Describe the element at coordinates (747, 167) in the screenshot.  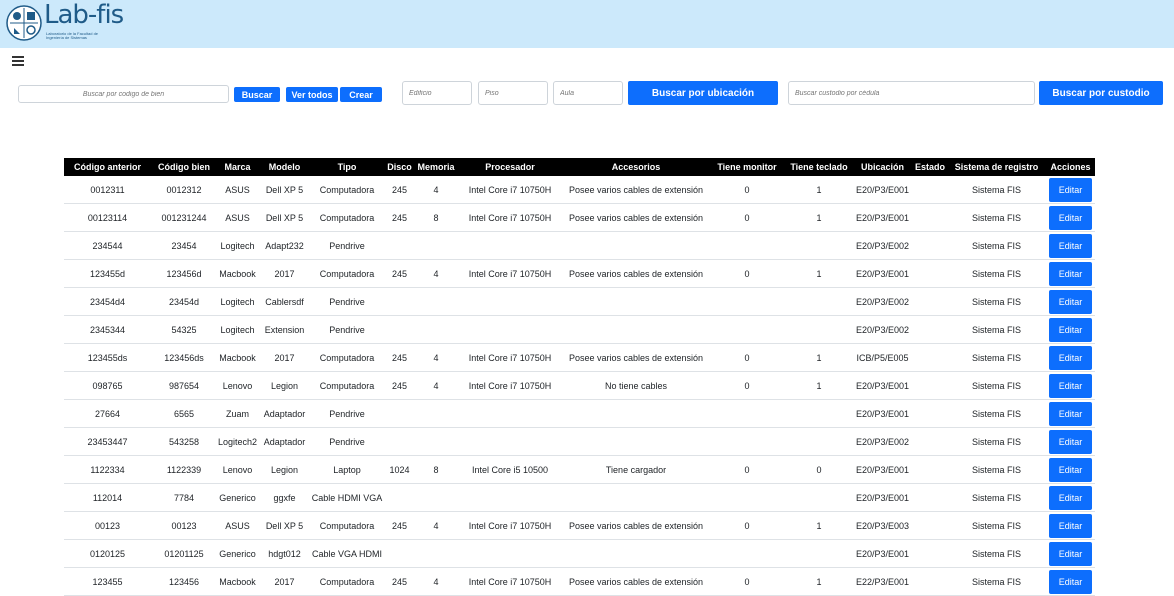
I see `column-header: Tiene monitor` at that location.